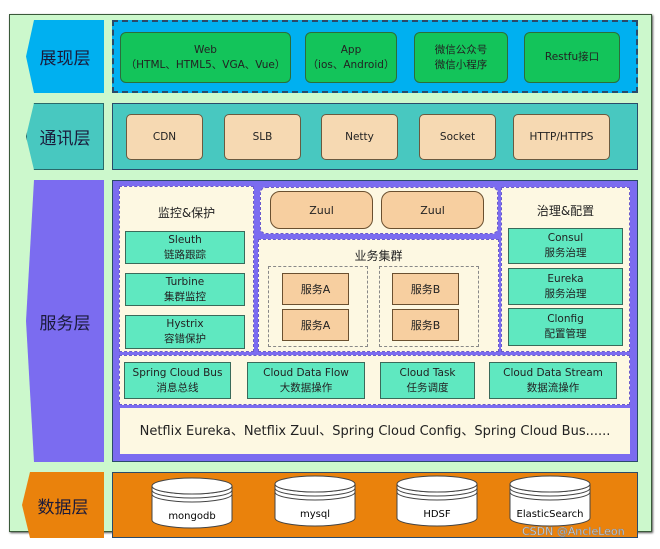 The height and width of the screenshot is (549, 660). What do you see at coordinates (573, 532) in the screenshot?
I see `watermark: CSDN @AncleLeon` at bounding box center [573, 532].